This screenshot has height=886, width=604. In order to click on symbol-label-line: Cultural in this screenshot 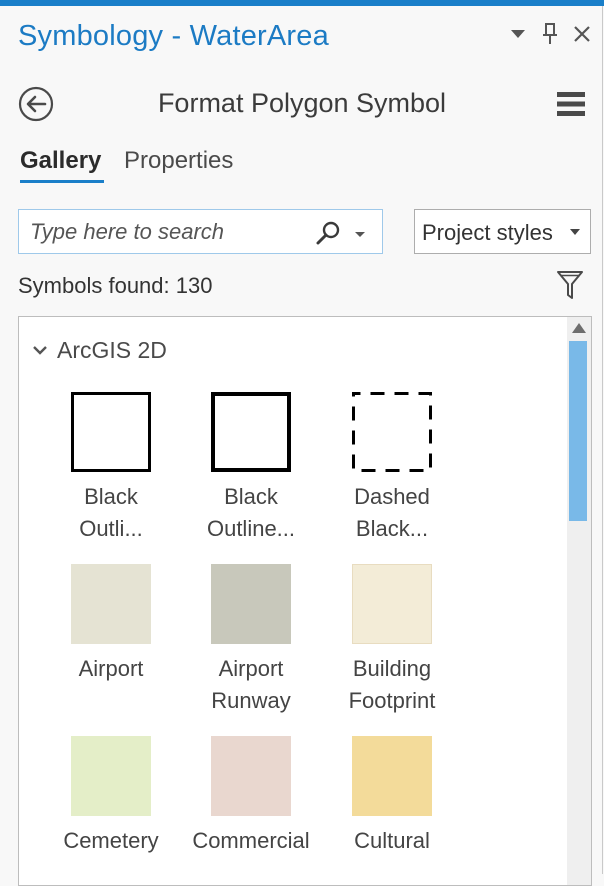, I will do `click(392, 840)`.